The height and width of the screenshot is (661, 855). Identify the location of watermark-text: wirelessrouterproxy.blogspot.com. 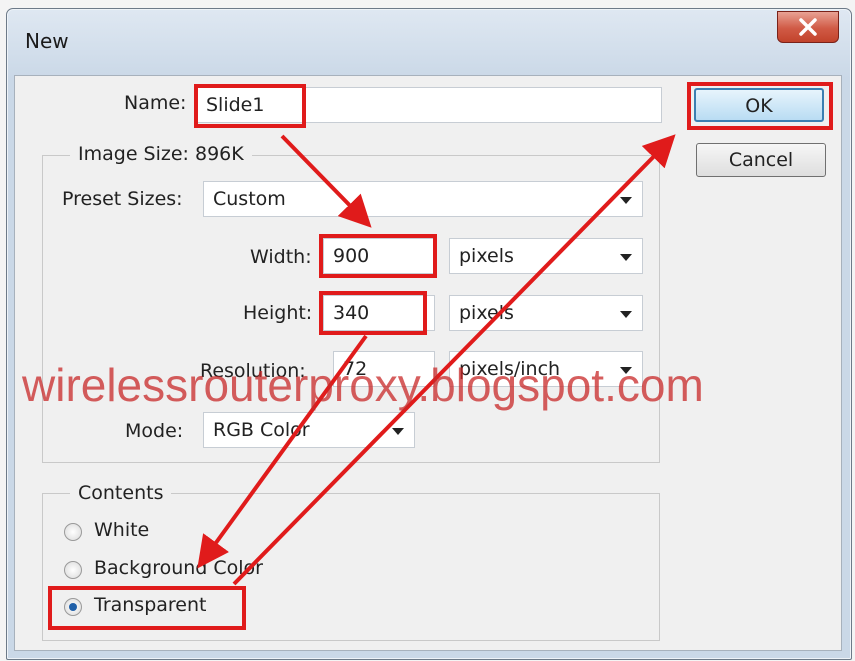
(363, 385).